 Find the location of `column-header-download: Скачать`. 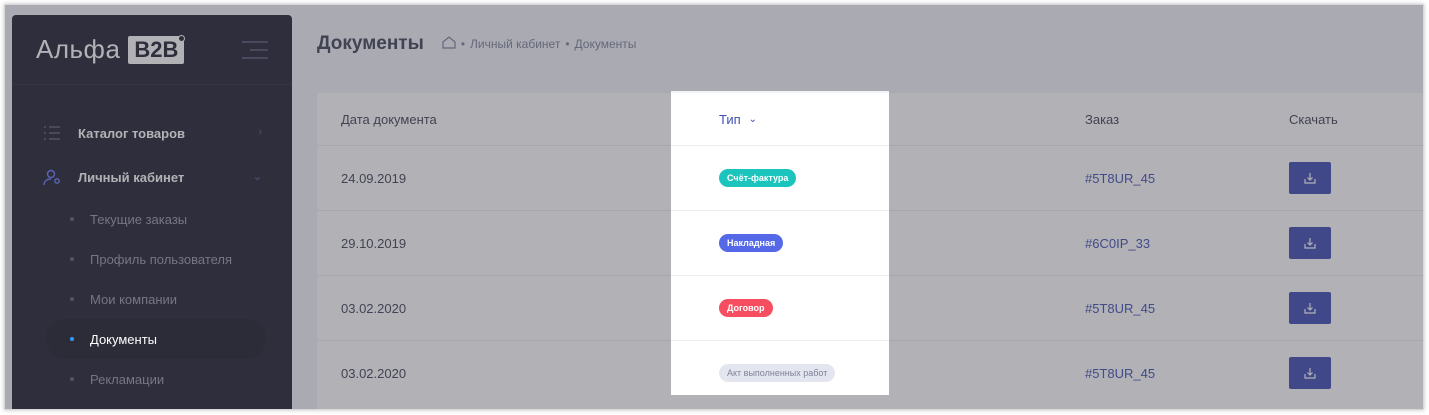

column-header-download: Скачать is located at coordinates (1313, 119).